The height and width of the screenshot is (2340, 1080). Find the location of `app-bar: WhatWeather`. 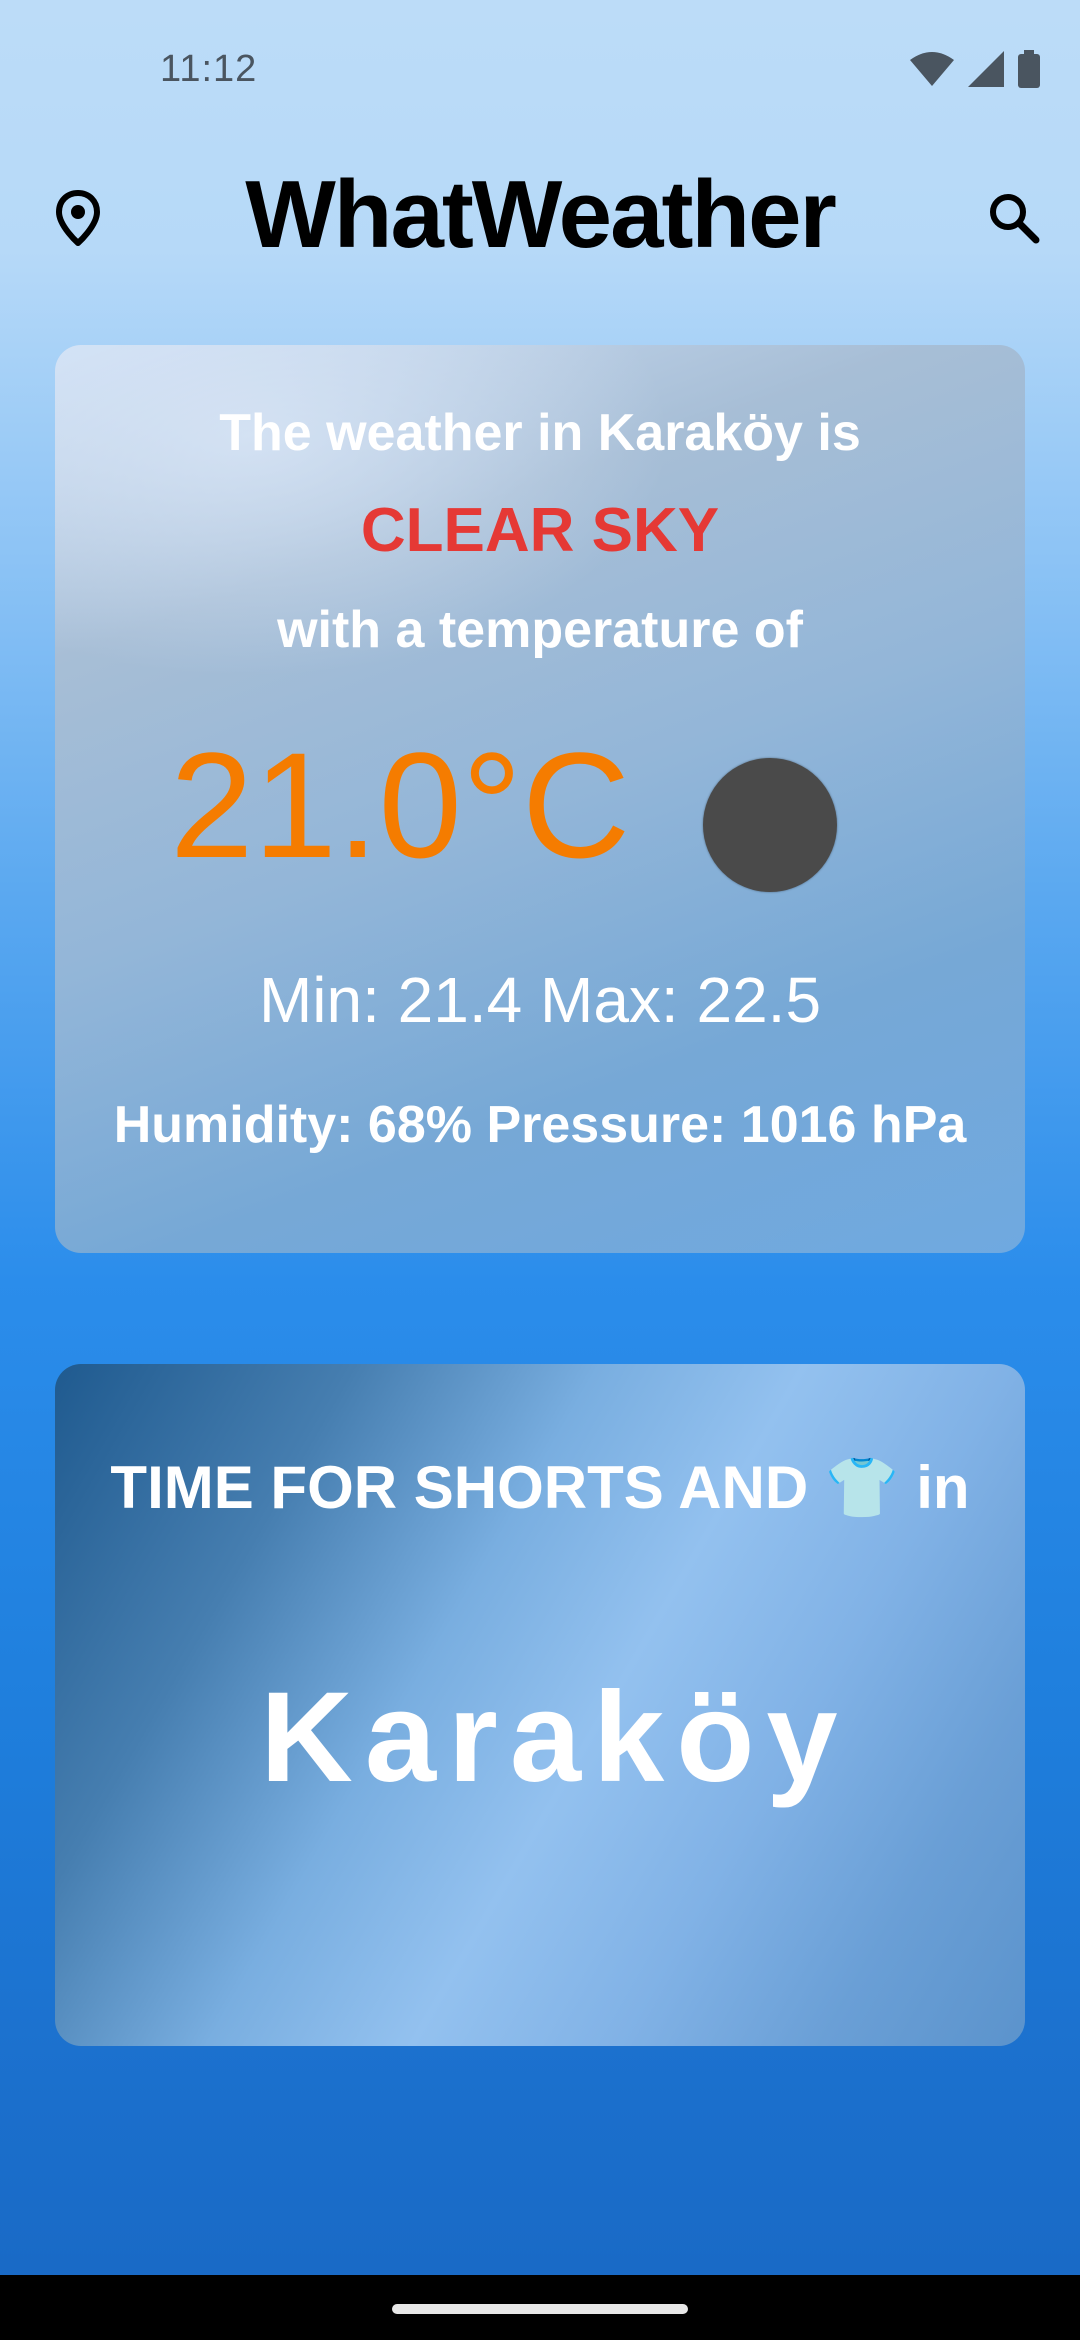

app-bar: WhatWeather is located at coordinates (540, 212).